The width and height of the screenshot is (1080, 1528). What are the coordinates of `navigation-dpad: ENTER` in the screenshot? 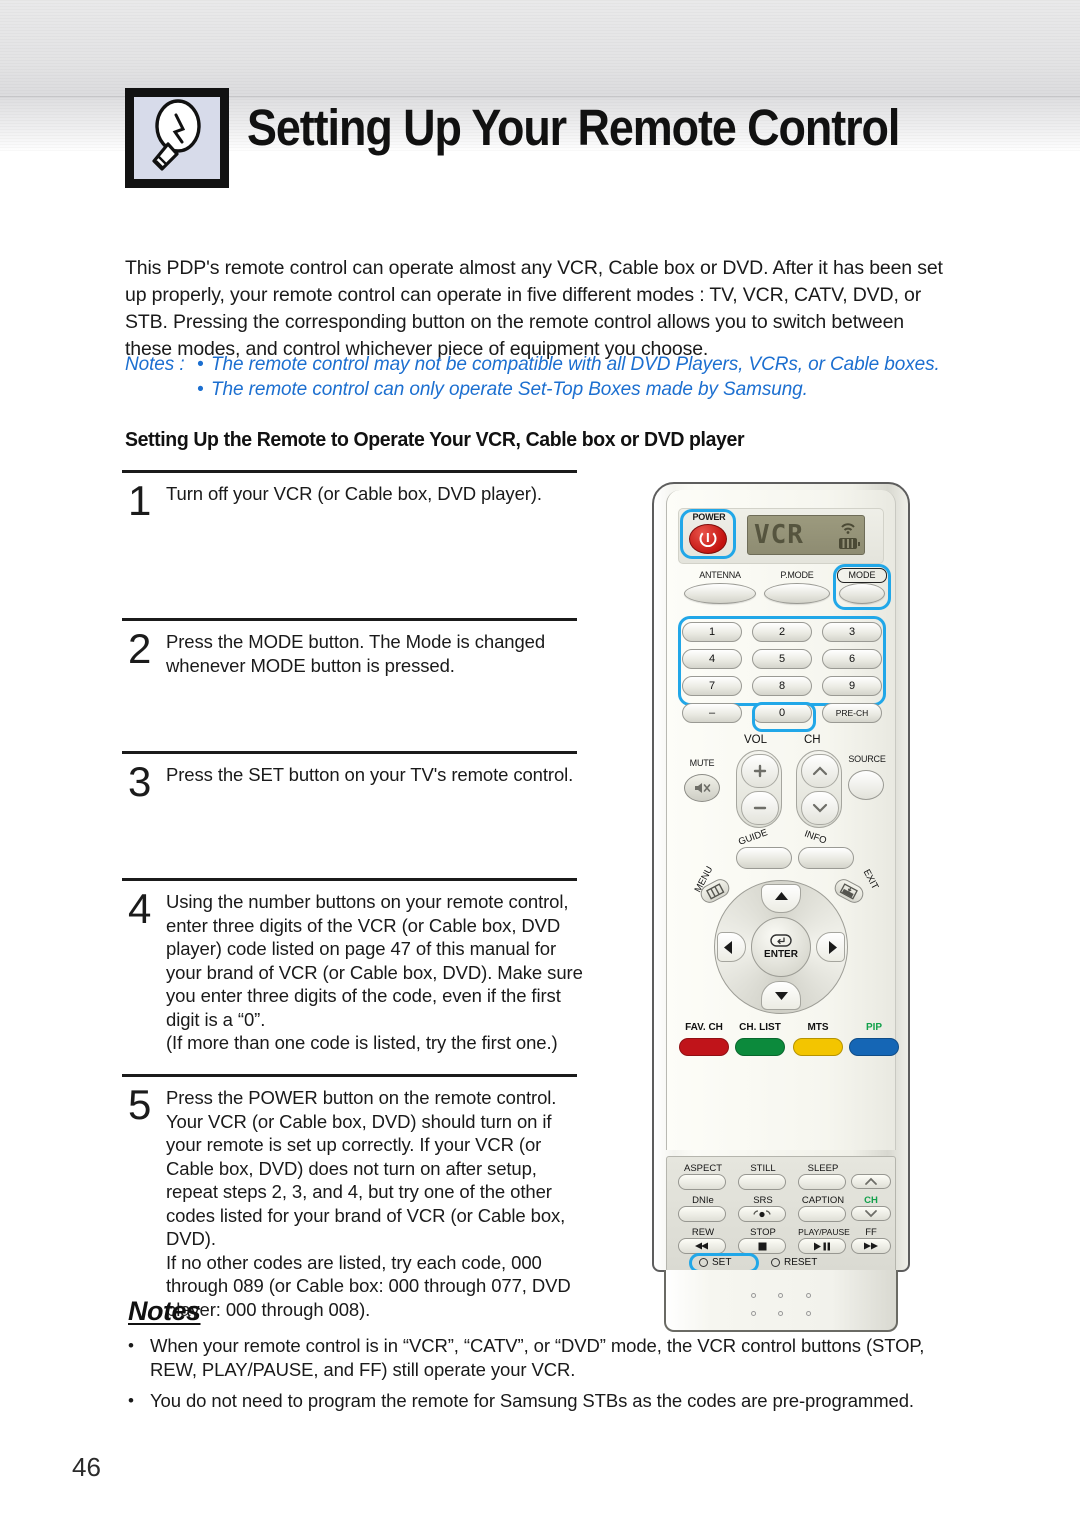 It's located at (781, 947).